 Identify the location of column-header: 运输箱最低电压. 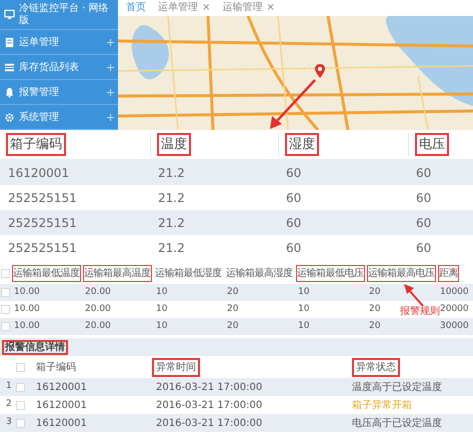
(330, 273).